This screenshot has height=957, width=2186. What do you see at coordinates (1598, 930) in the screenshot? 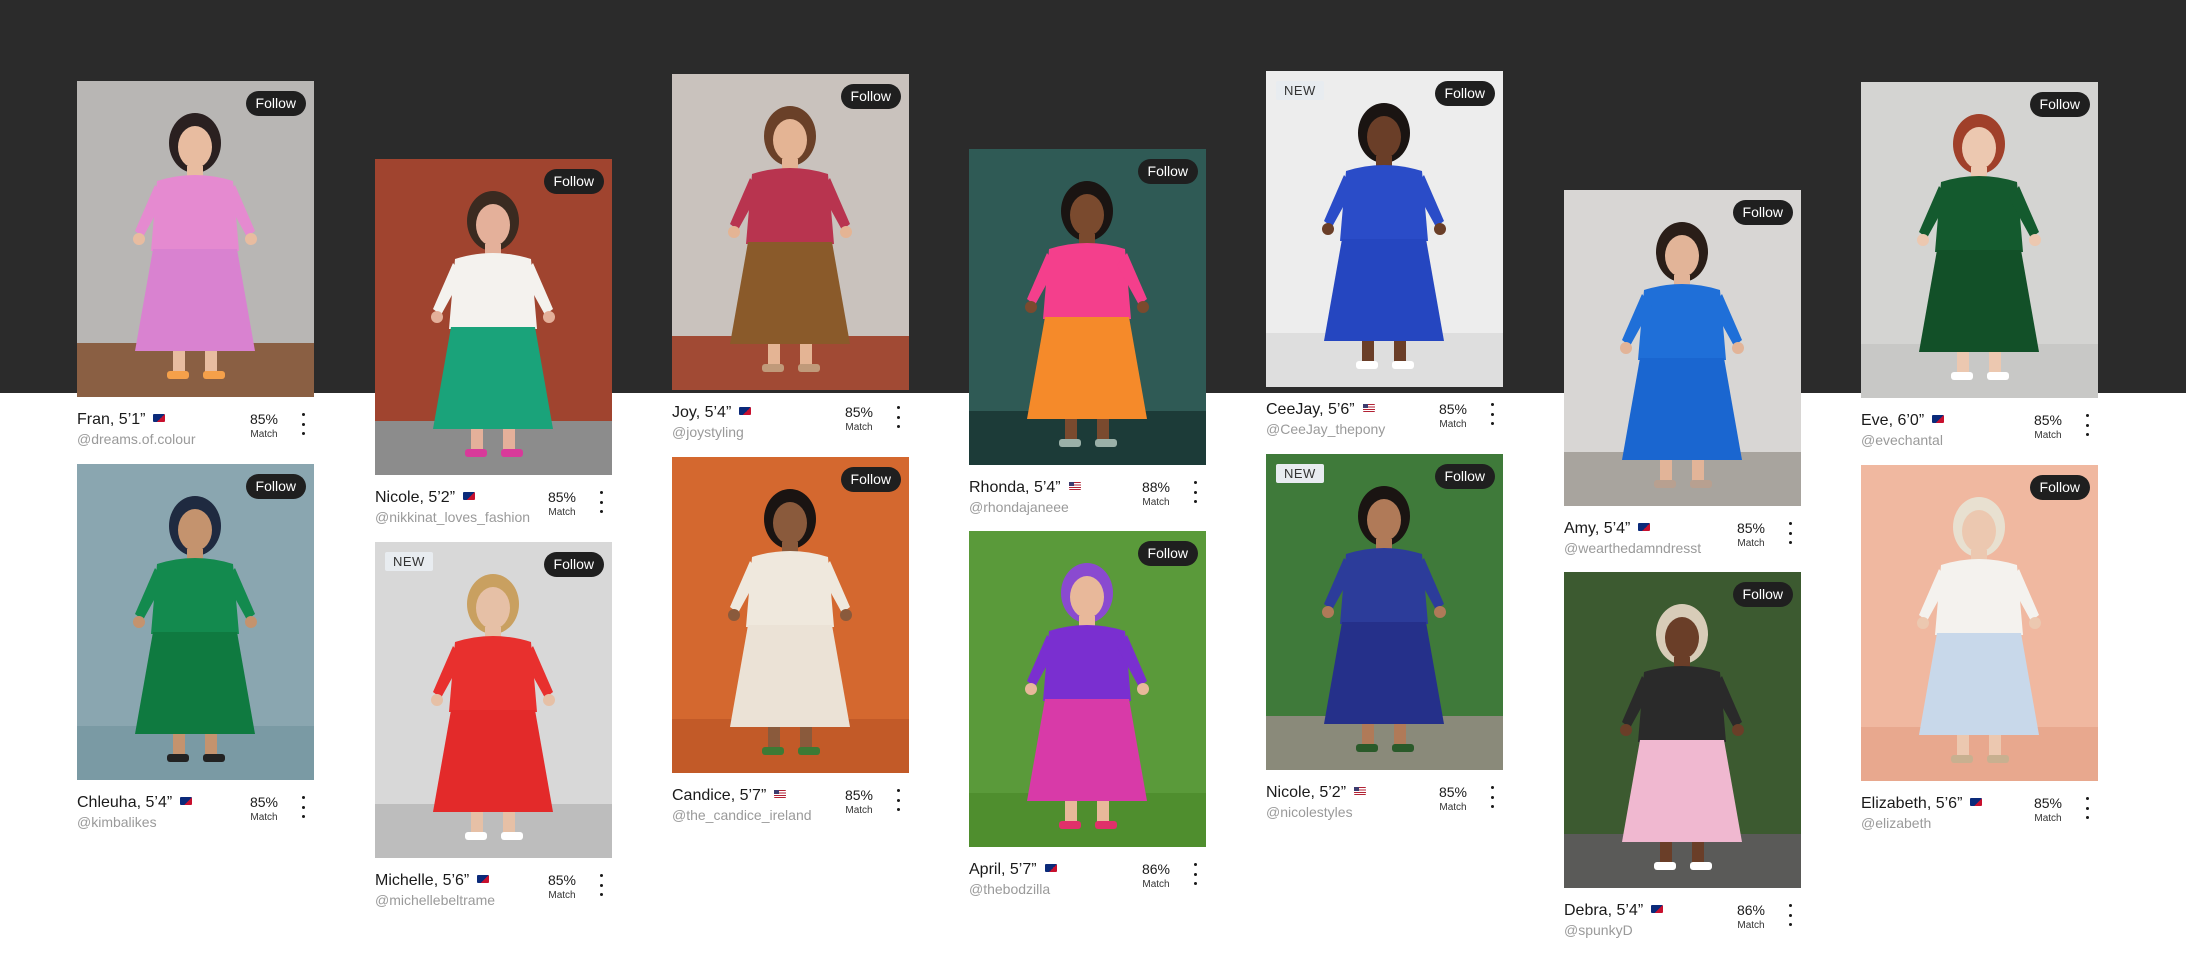
I see `model-handle: @spunkyD` at bounding box center [1598, 930].